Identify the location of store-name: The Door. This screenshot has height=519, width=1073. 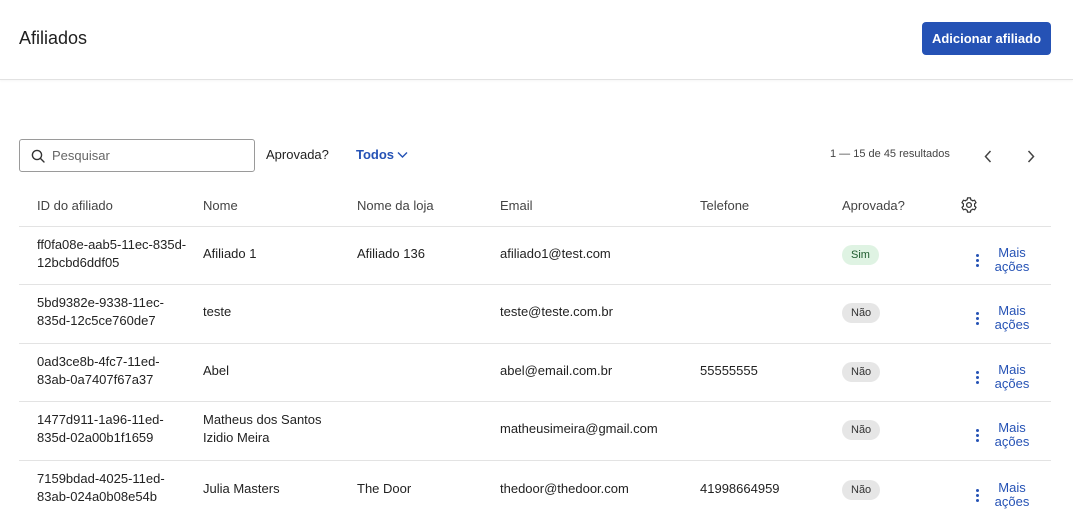
(384, 488).